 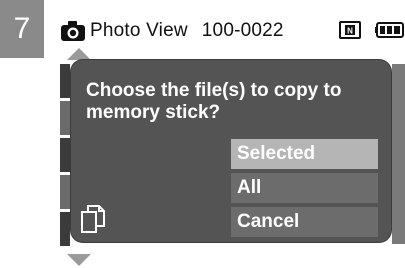 What do you see at coordinates (73, 31) in the screenshot?
I see `camera-icon` at bounding box center [73, 31].